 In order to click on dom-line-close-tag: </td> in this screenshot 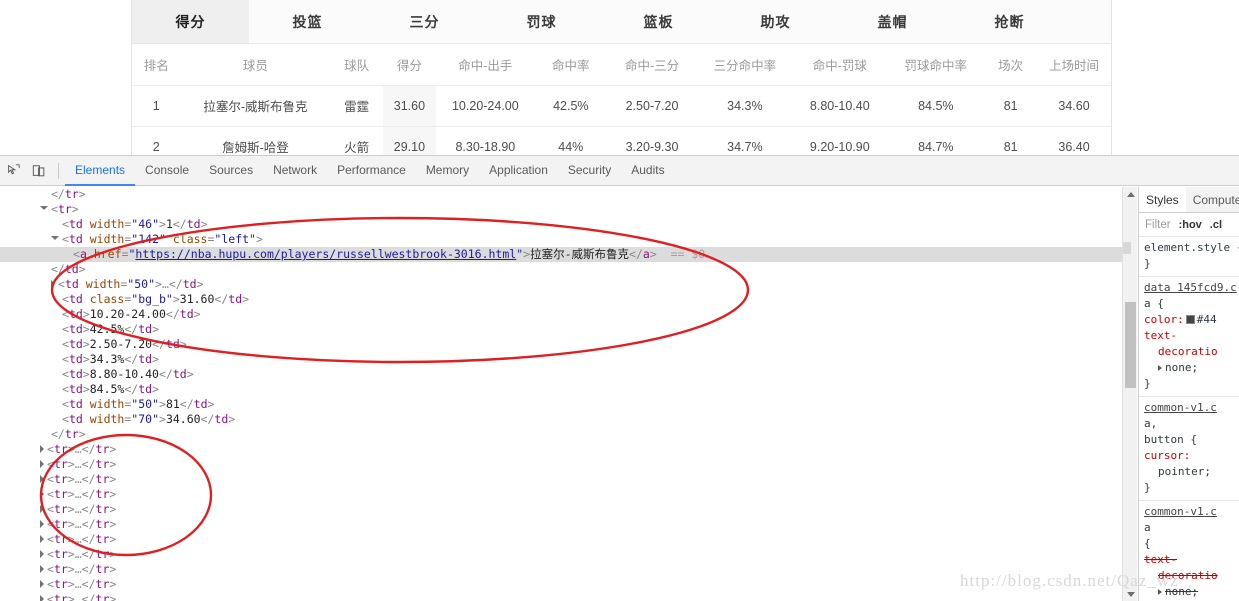, I will do `click(561, 269)`.